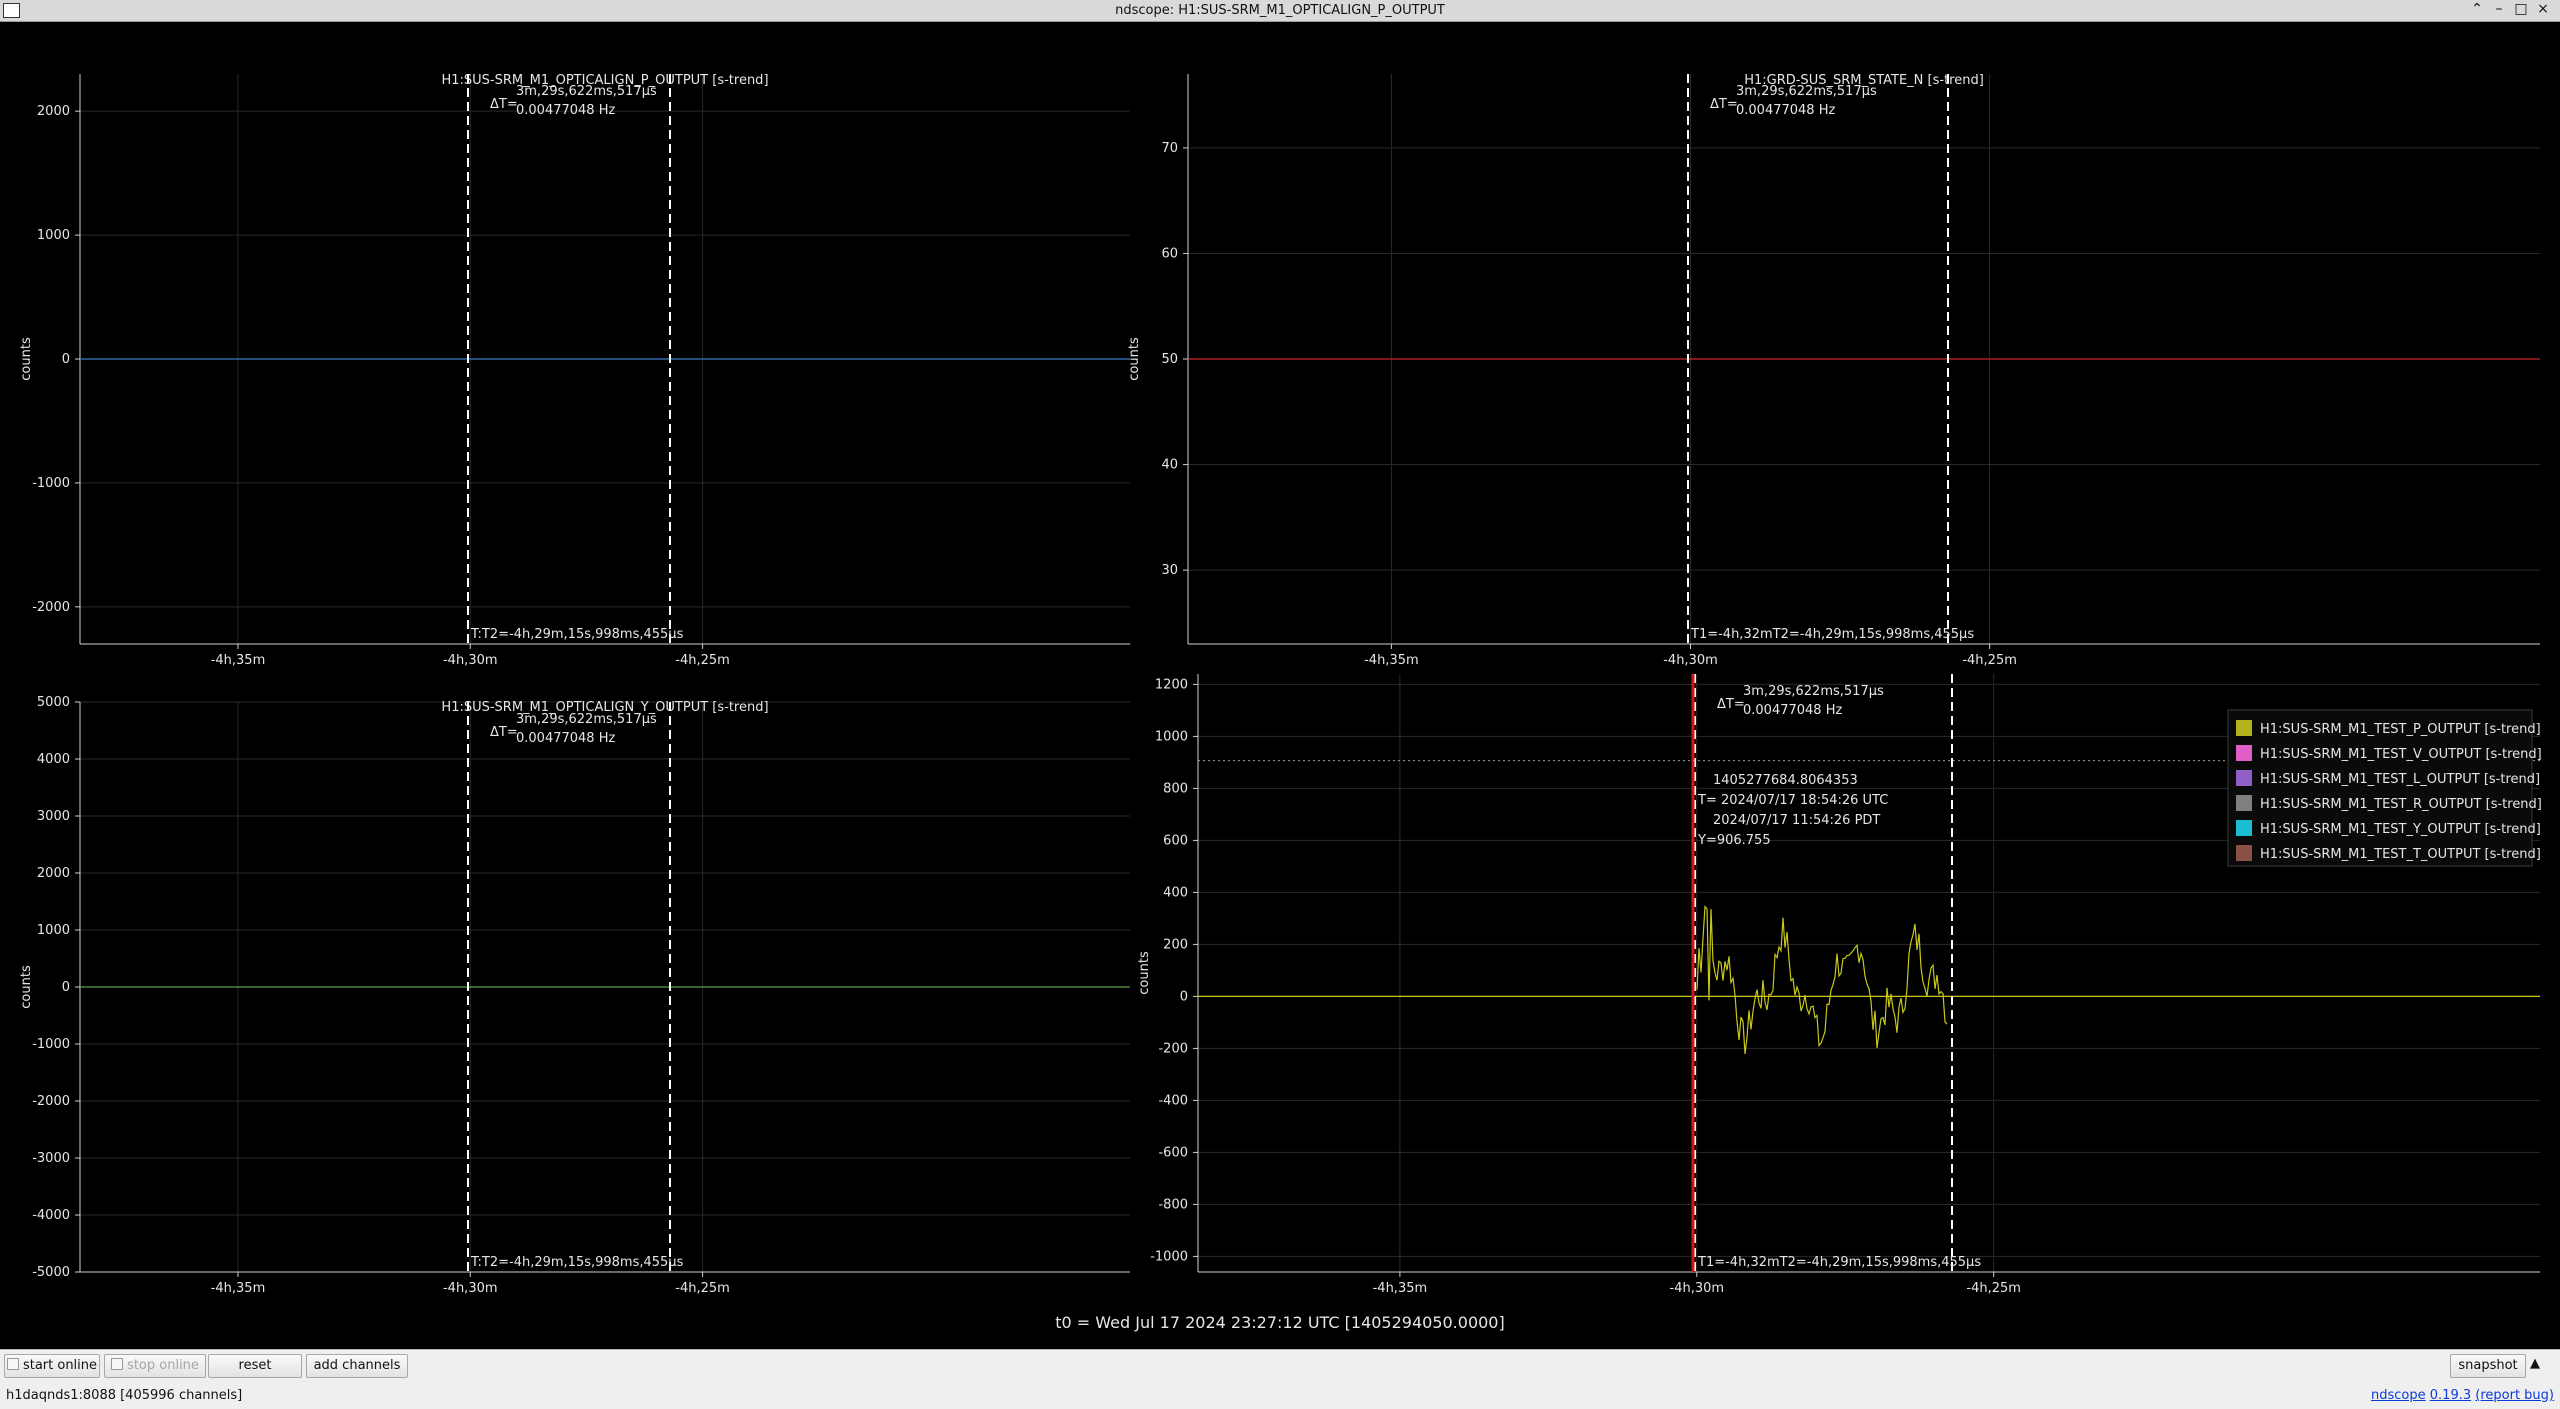  What do you see at coordinates (2400, 829) in the screenshot?
I see `legend-item: H1:SUS-SRM_M1_TEST_Y_OUTPUT [s-trend]` at bounding box center [2400, 829].